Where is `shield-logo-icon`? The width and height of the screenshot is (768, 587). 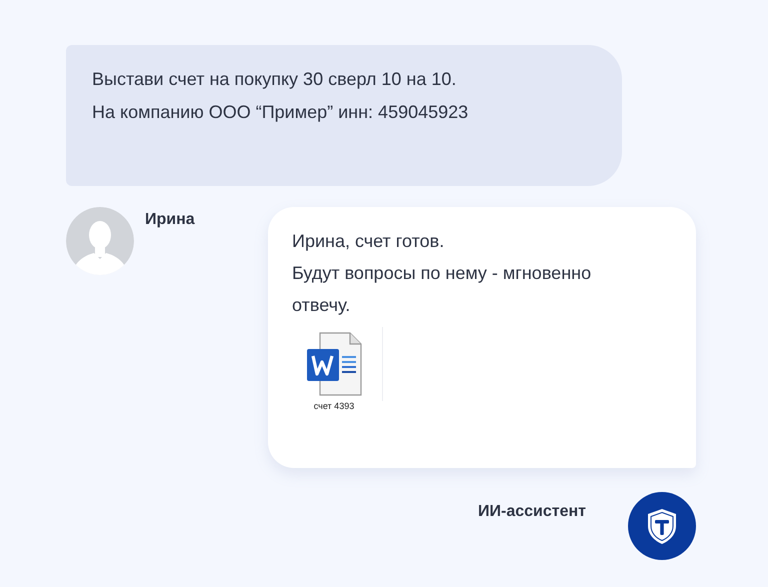
shield-logo-icon is located at coordinates (662, 526).